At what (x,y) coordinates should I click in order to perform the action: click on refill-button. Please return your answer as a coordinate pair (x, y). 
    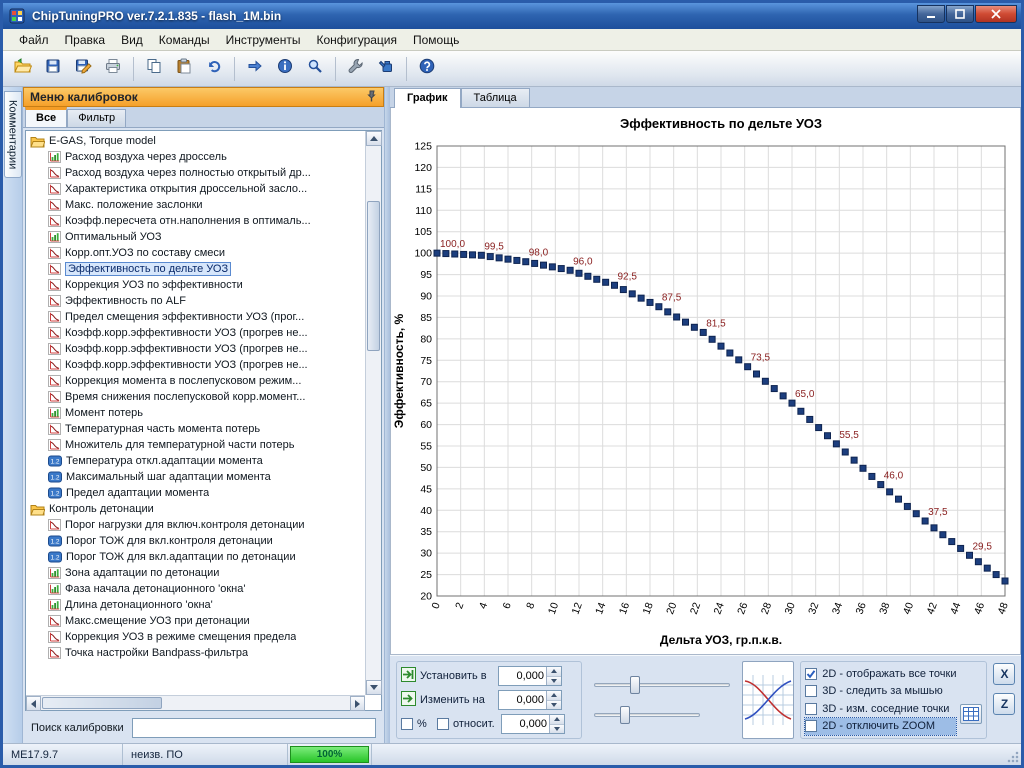
    Looking at the image, I should click on (386, 69).